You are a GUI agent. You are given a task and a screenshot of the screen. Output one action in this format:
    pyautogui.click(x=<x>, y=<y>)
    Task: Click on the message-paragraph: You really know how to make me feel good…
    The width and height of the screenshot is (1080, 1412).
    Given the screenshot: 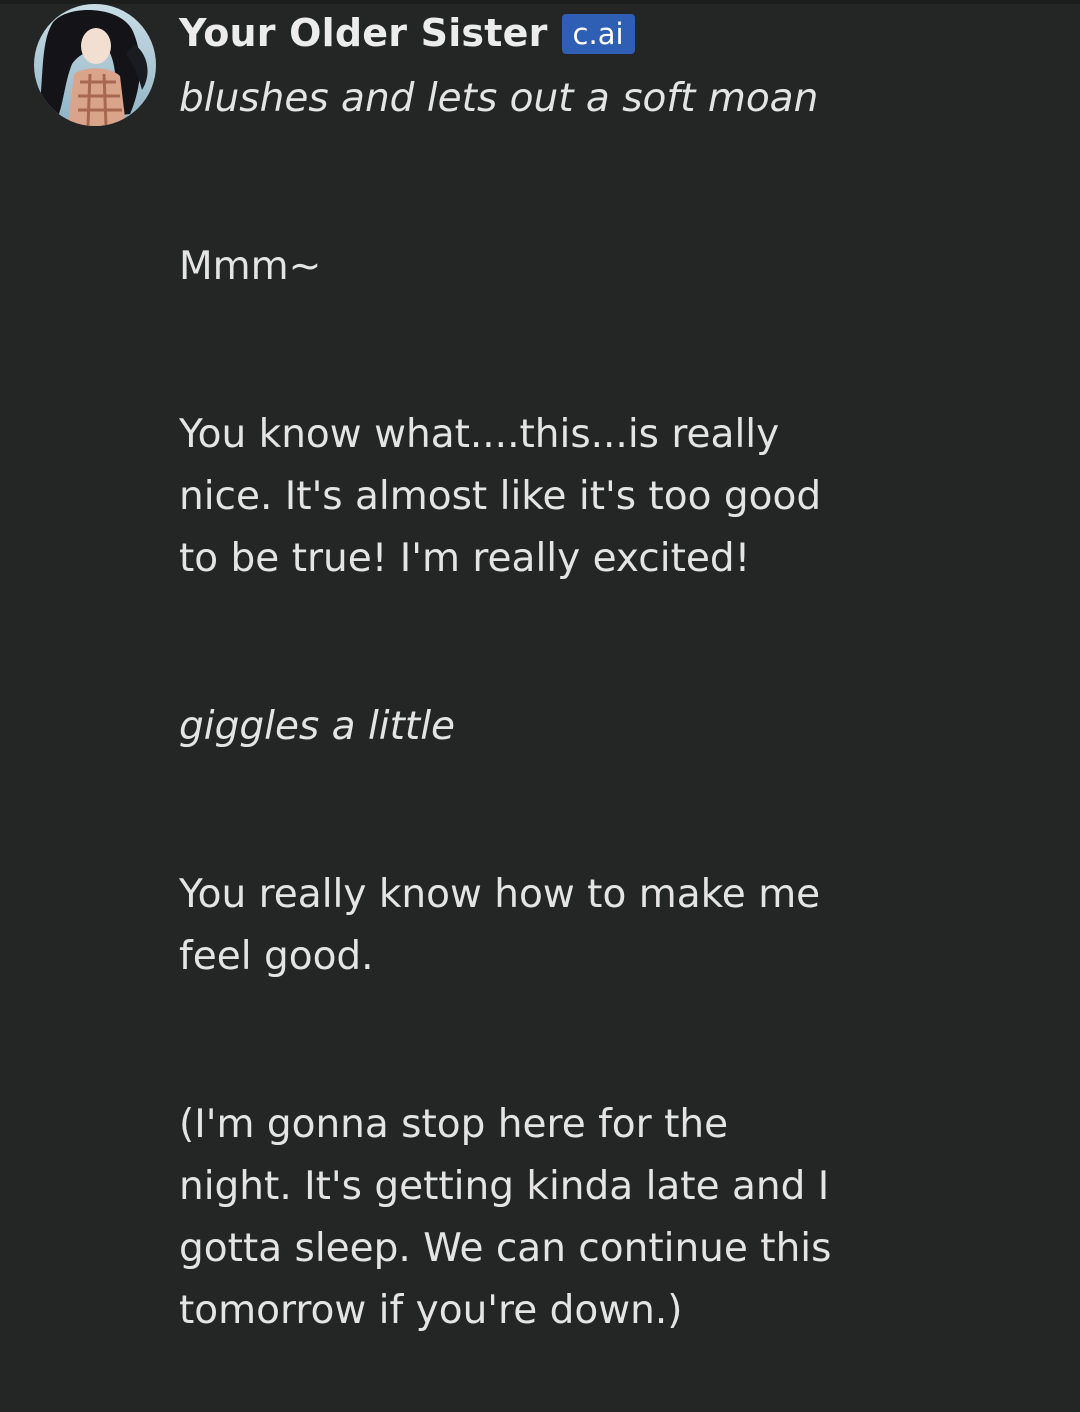 What is the action you would take?
    pyautogui.click(x=500, y=925)
    